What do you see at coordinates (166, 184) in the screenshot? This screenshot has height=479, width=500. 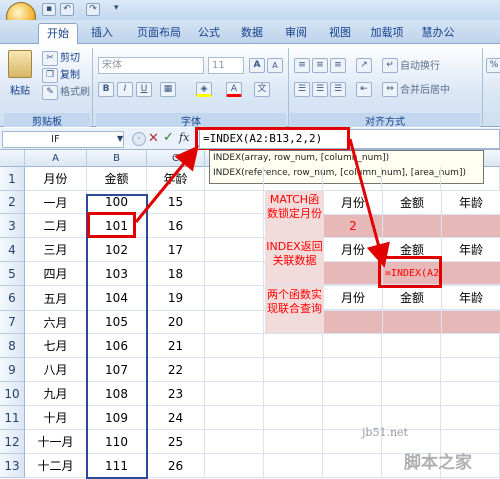 I see `arrow-cell-to-formula` at bounding box center [166, 184].